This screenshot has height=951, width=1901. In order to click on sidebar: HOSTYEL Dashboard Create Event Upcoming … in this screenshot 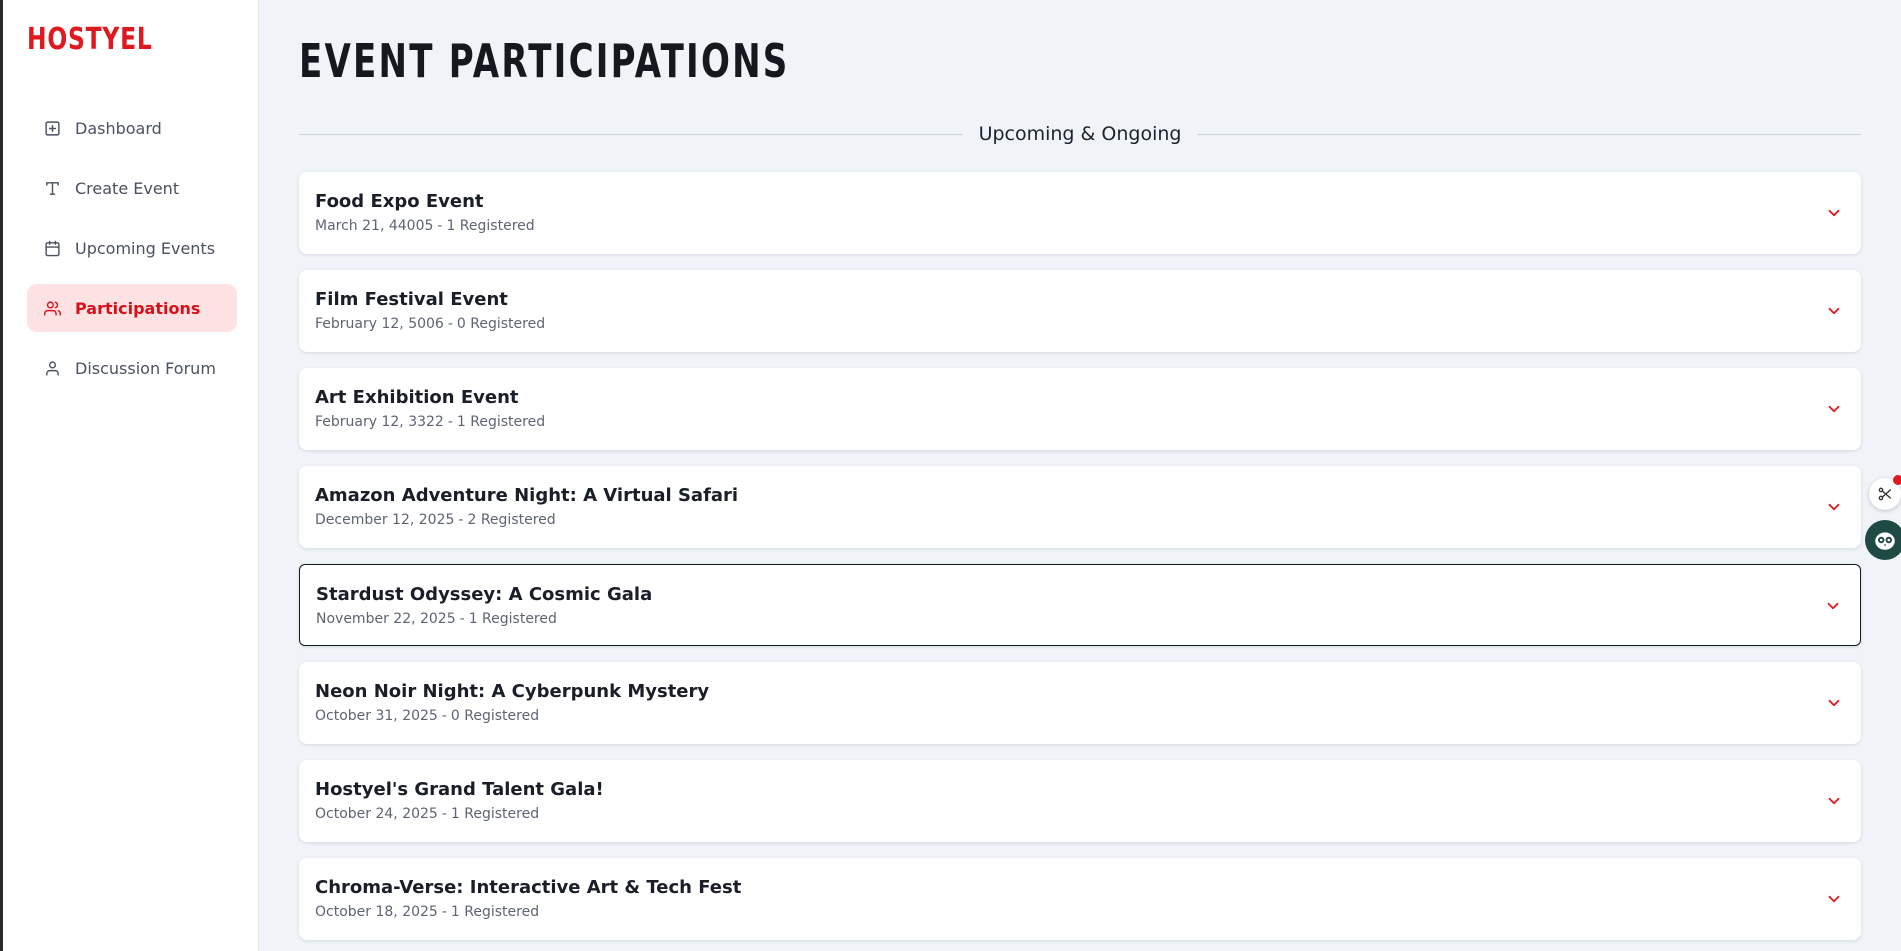, I will do `click(131, 475)`.